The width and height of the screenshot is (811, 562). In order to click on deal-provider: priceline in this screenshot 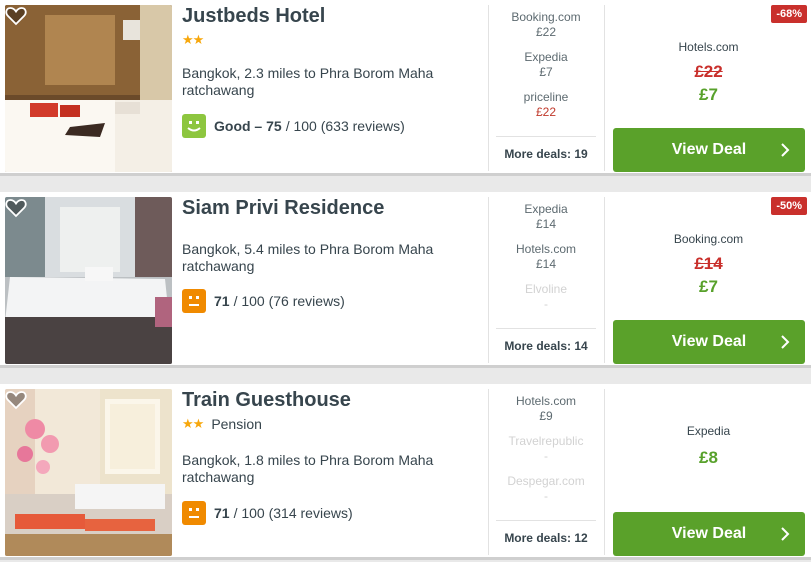, I will do `click(546, 97)`.